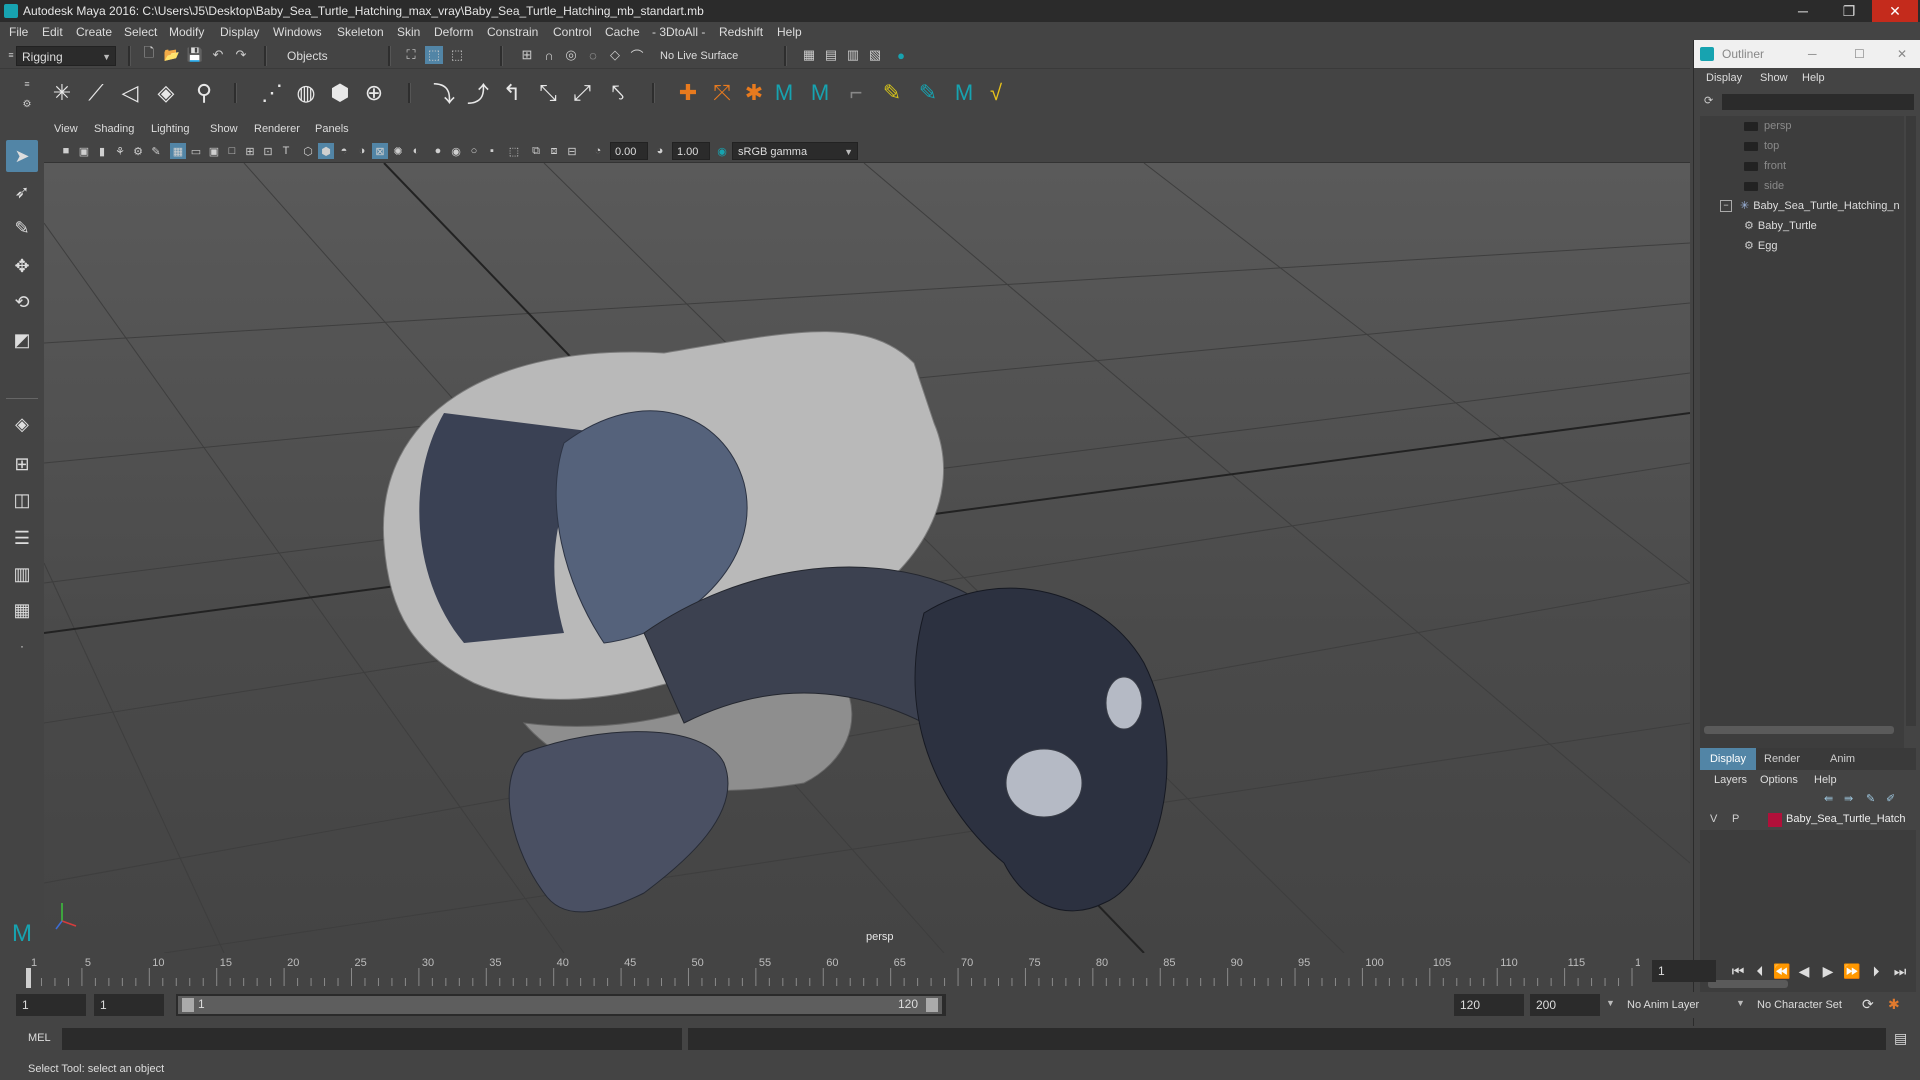 This screenshot has width=1920, height=1080. What do you see at coordinates (561, 1005) in the screenshot?
I see `range-slider-track: 1 120` at bounding box center [561, 1005].